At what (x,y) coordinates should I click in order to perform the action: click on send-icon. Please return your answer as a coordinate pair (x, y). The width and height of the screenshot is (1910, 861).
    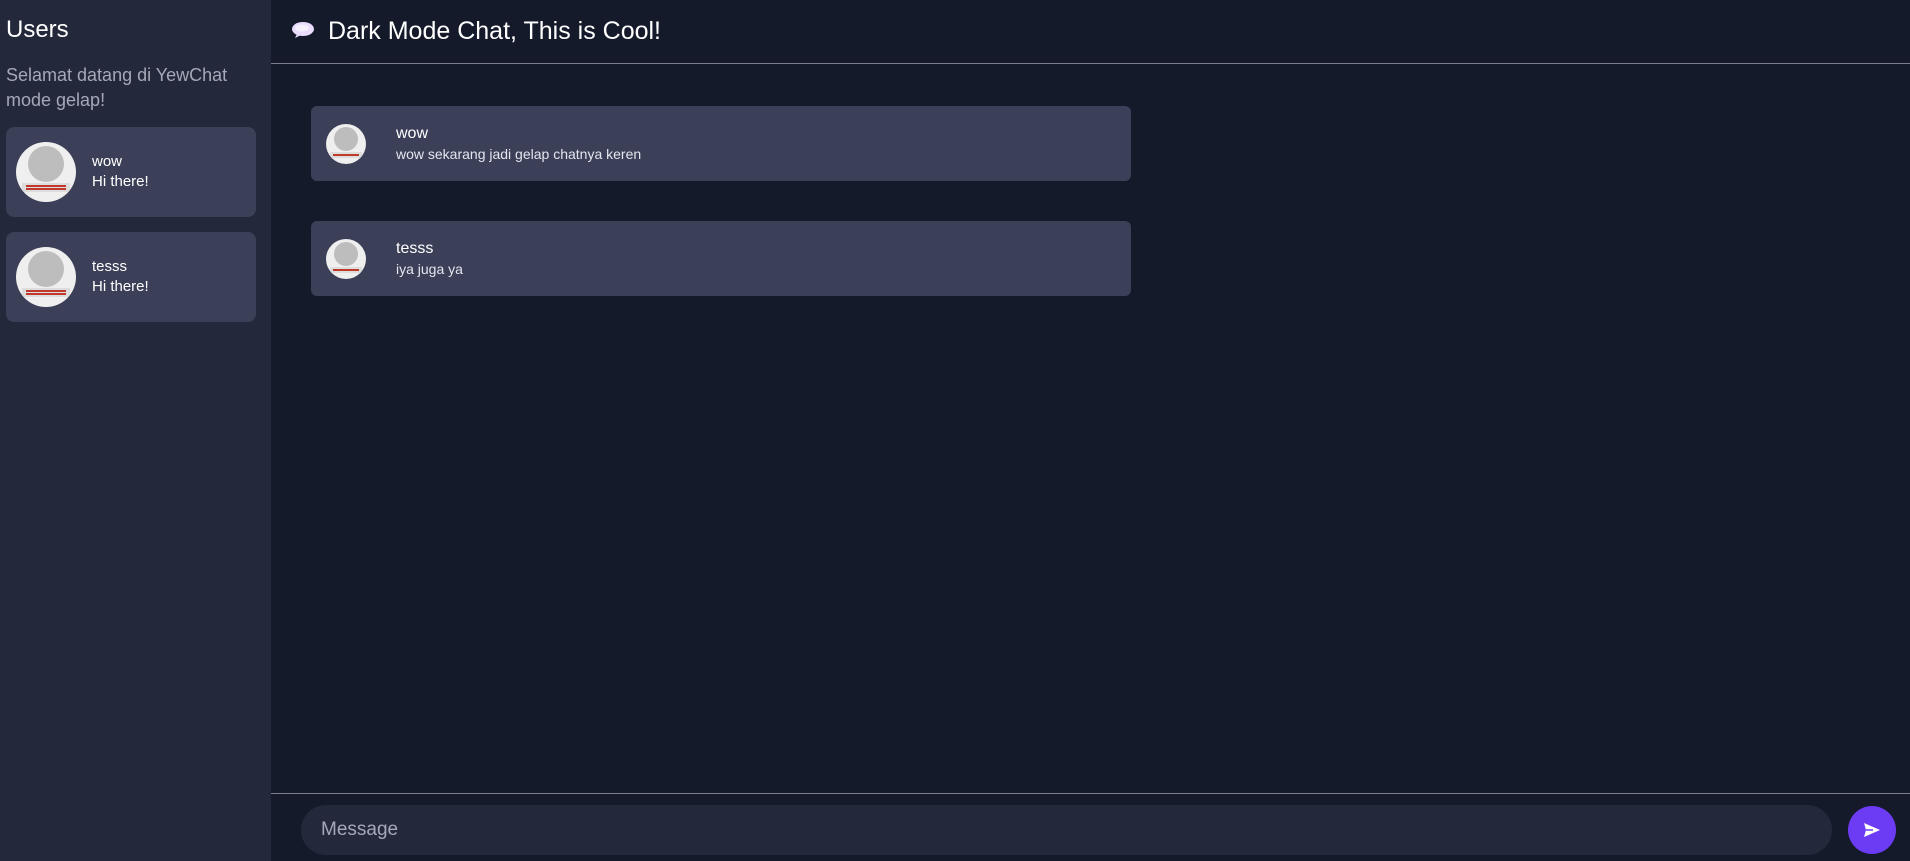
    Looking at the image, I should click on (1872, 830).